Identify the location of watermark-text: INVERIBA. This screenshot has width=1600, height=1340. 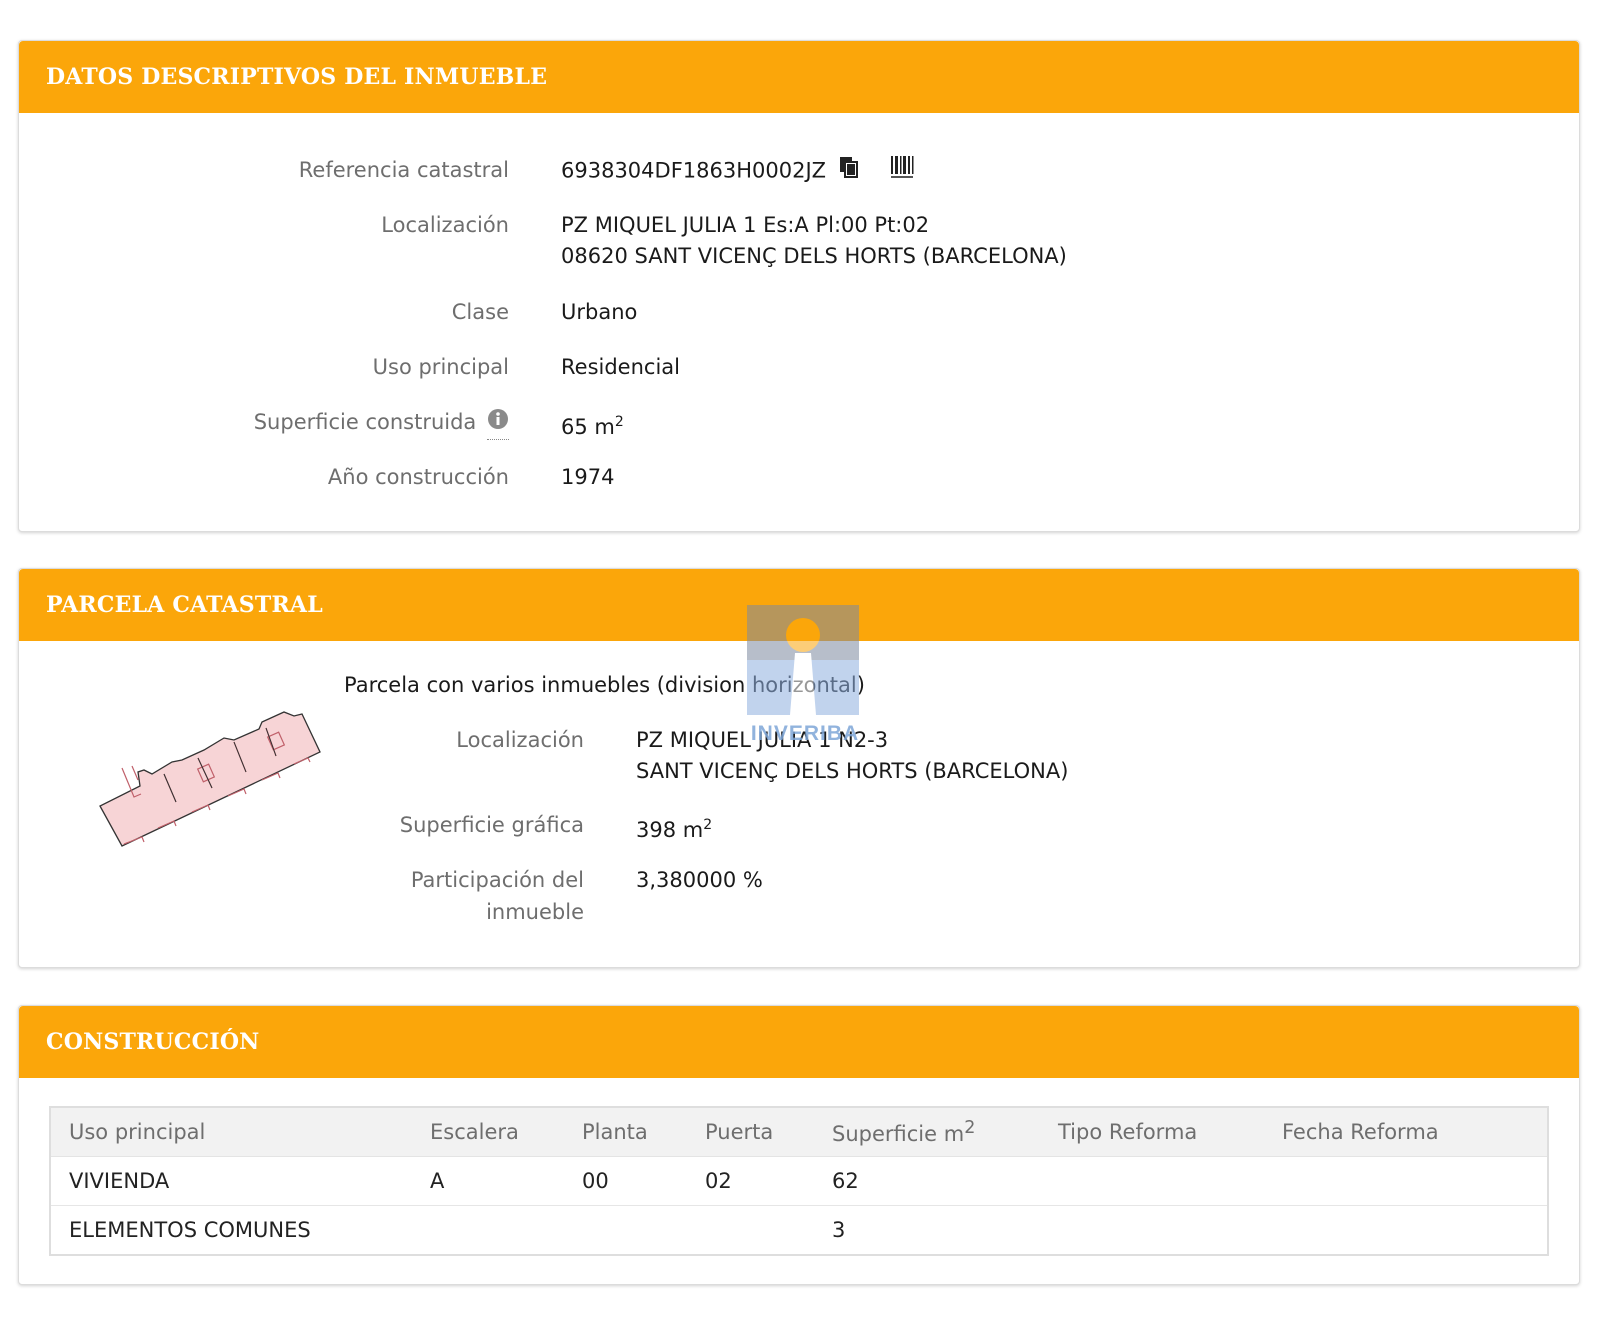
(805, 733).